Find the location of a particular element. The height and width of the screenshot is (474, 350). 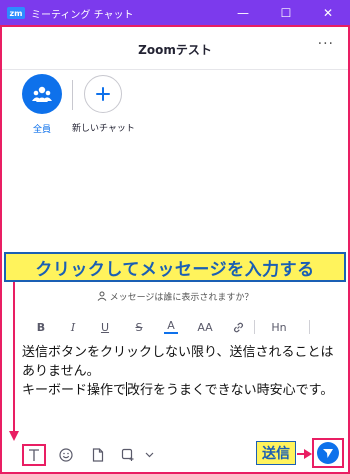

heading-button: Hn is located at coordinates (279, 327).